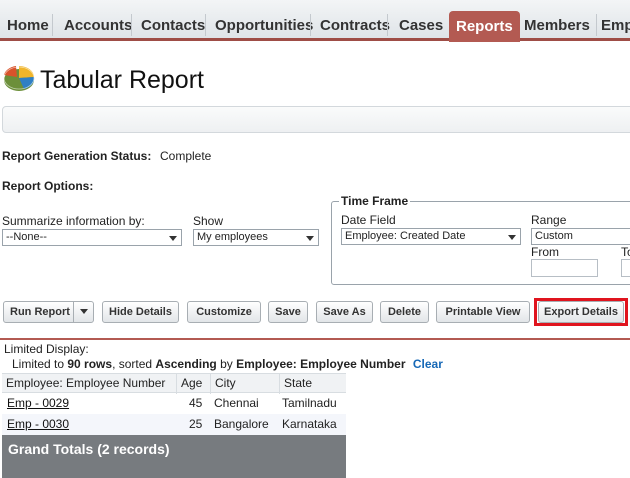 Image resolution: width=630 pixels, height=478 pixels. I want to click on page-title: Tabular Report, so click(122, 80).